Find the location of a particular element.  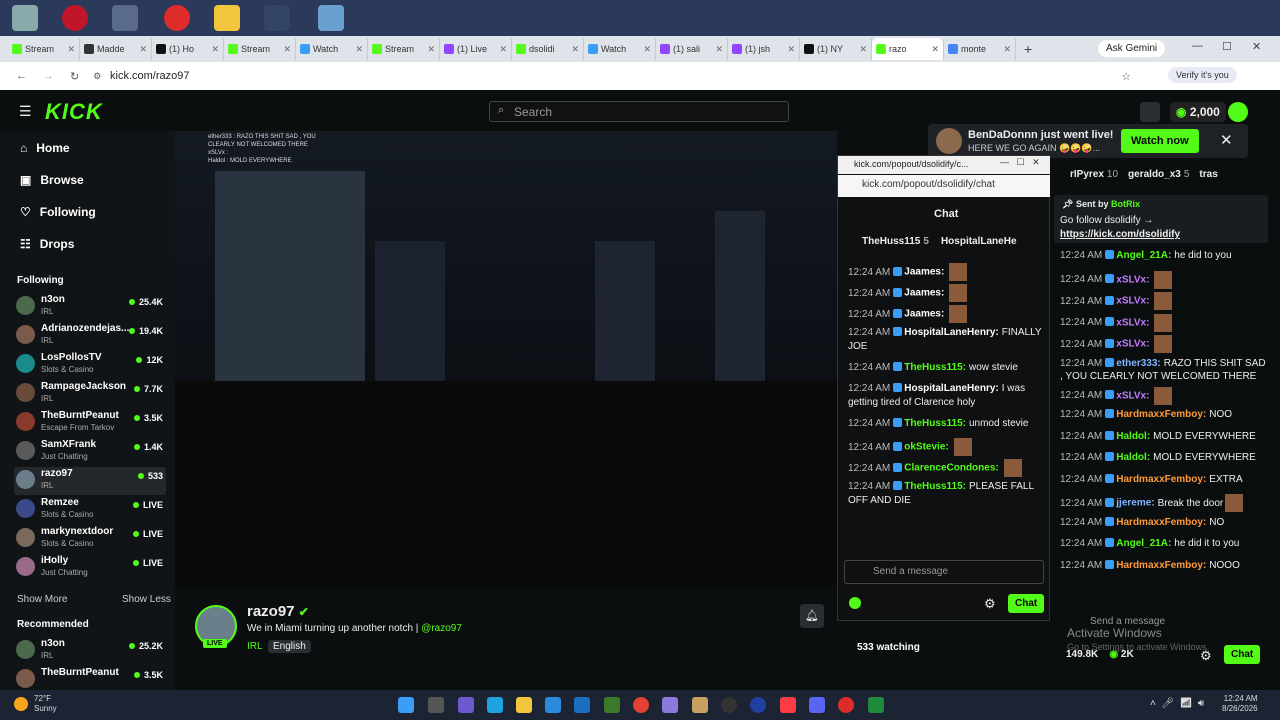

nav-item-following: ♡ Following is located at coordinates (58, 212).